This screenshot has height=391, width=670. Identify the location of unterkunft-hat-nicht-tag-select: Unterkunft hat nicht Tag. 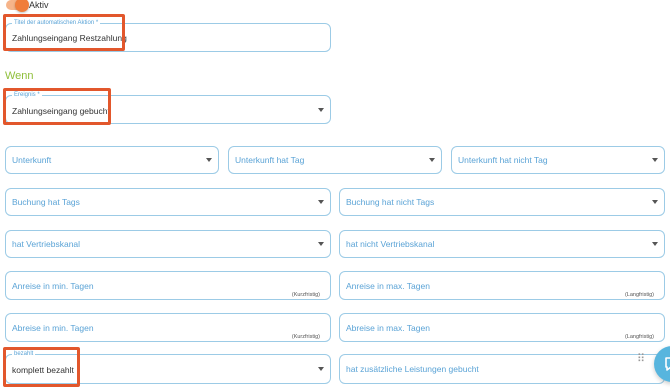
(558, 160).